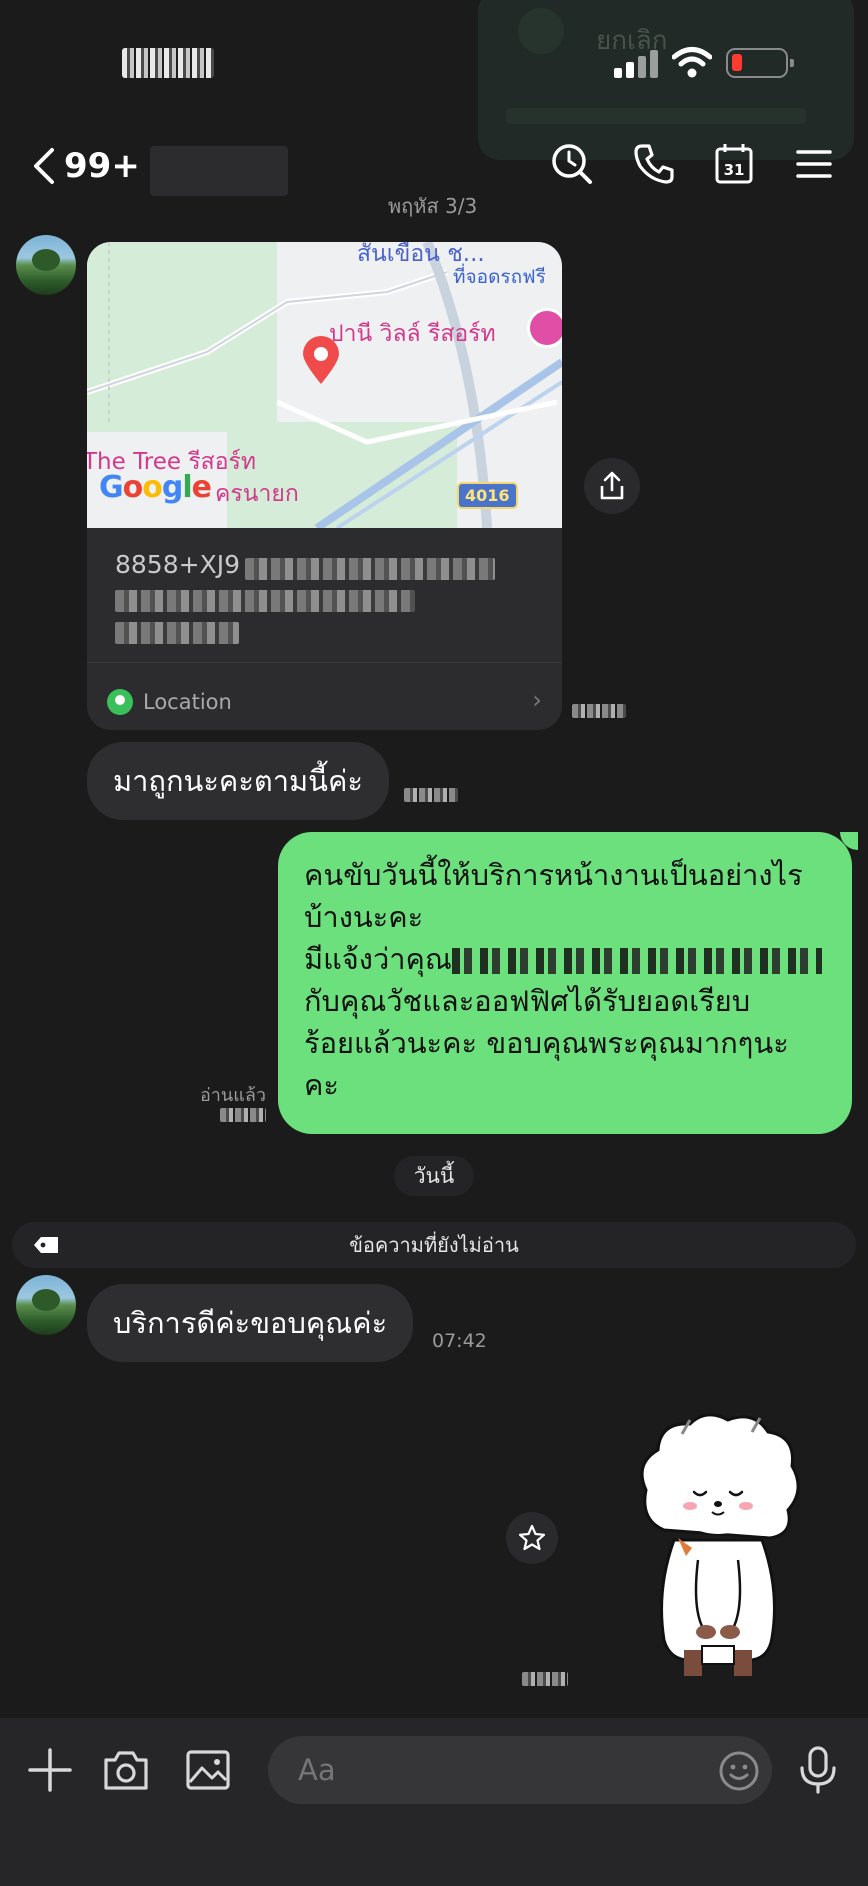 The image size is (868, 1886). What do you see at coordinates (760, 63) in the screenshot?
I see `battery-icon` at bounding box center [760, 63].